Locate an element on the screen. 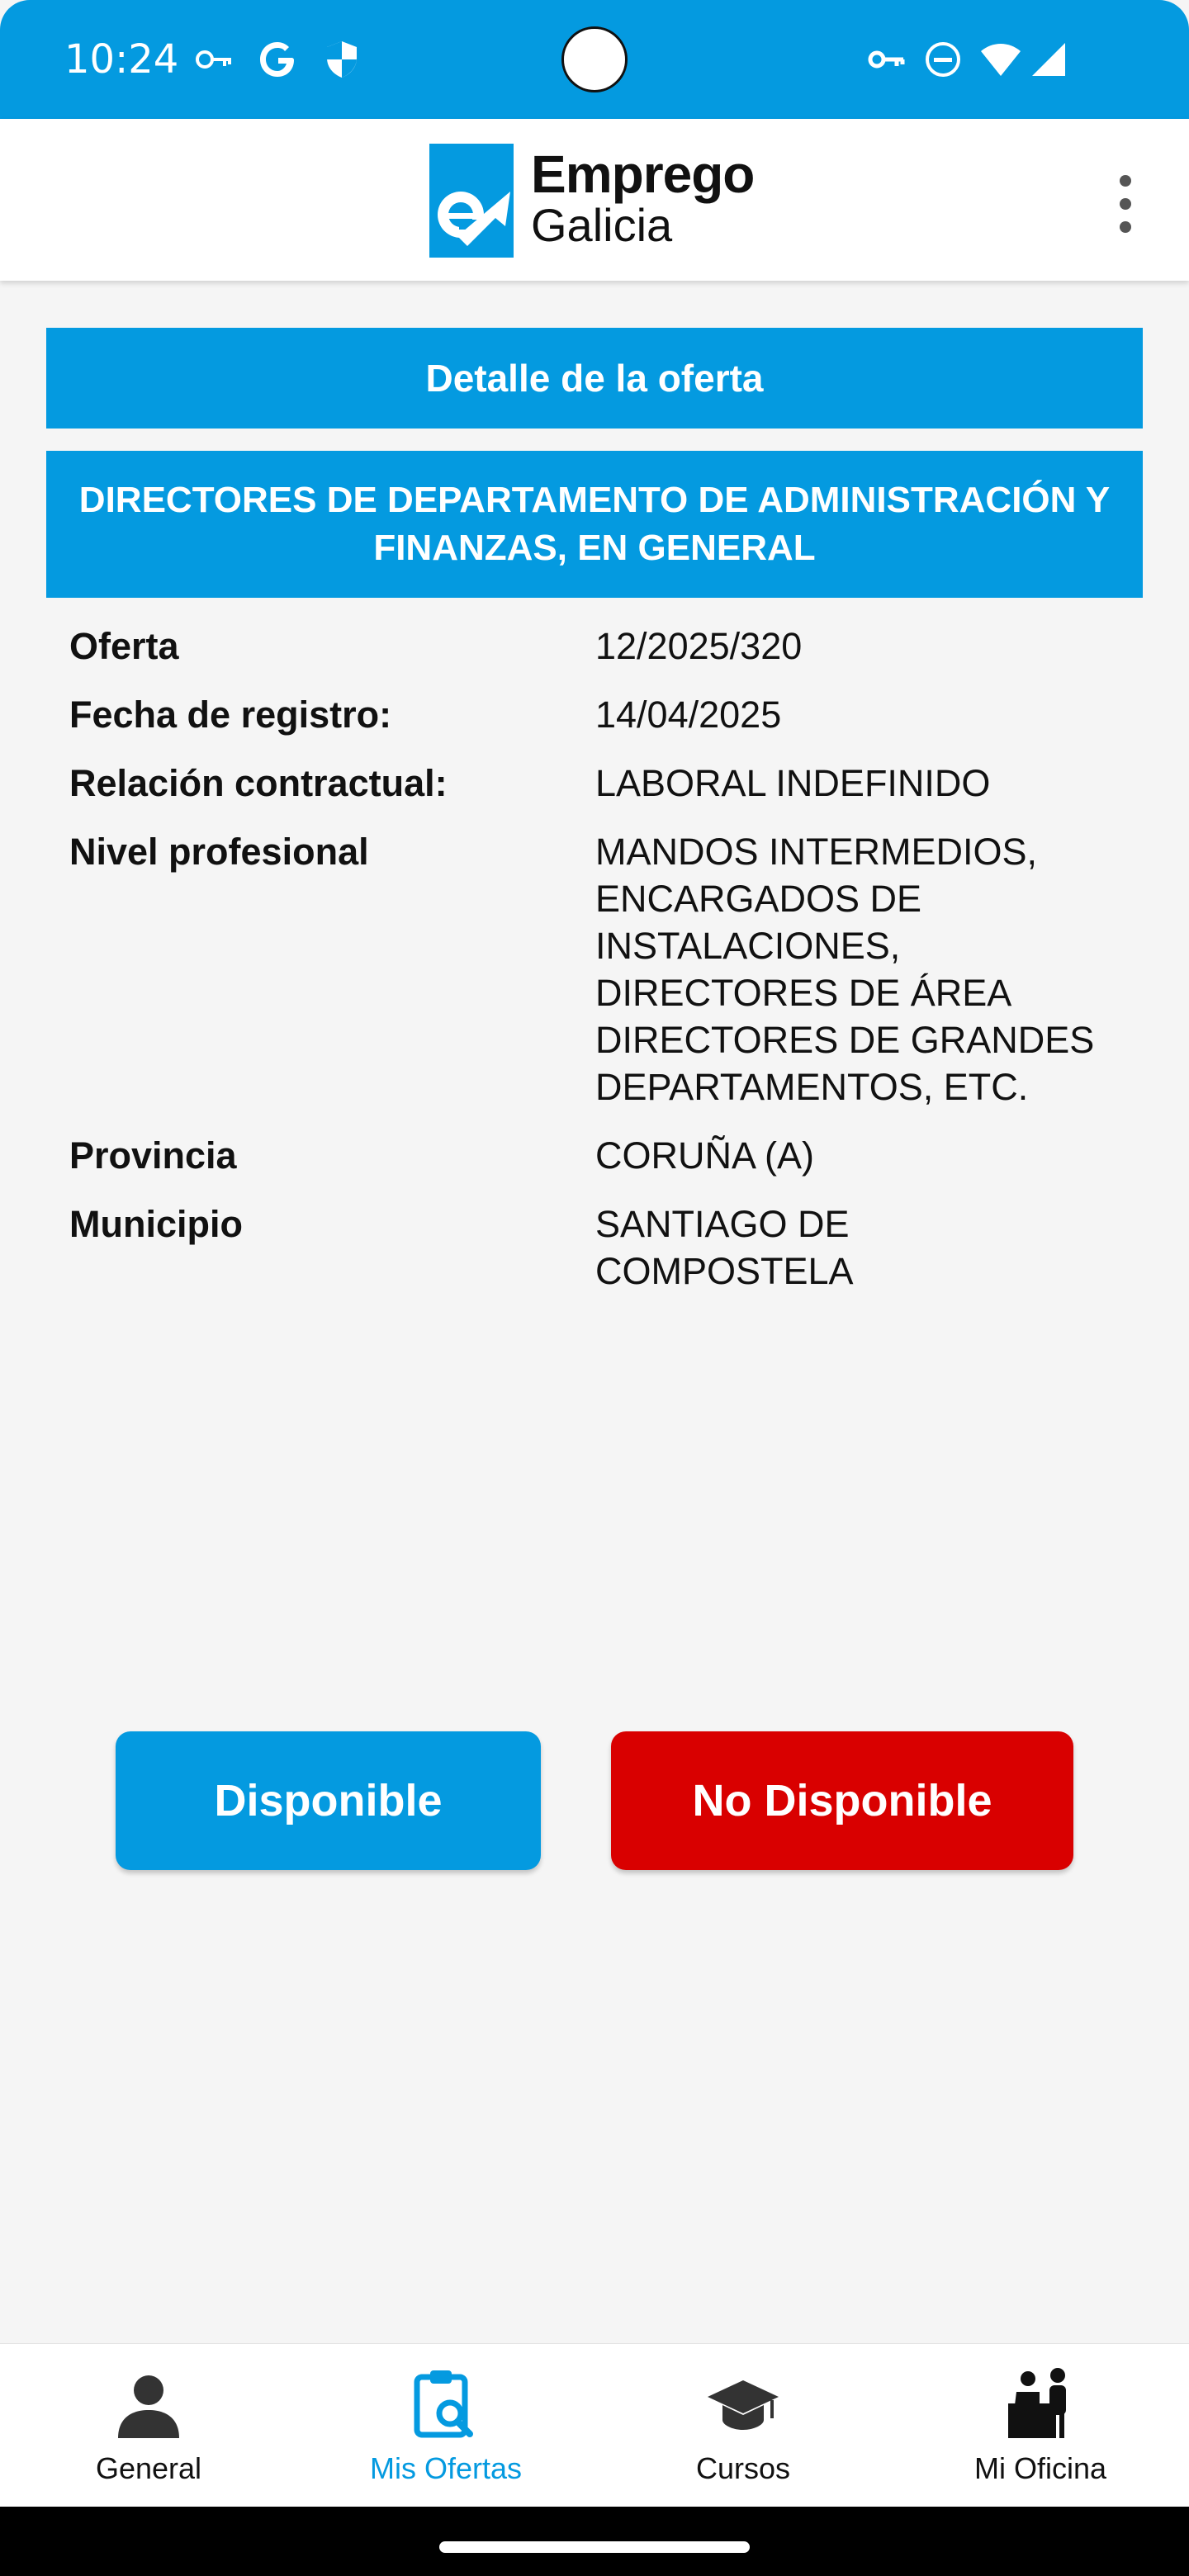 The height and width of the screenshot is (2576, 1189). logo-text-galicia: Galicia is located at coordinates (602, 225).